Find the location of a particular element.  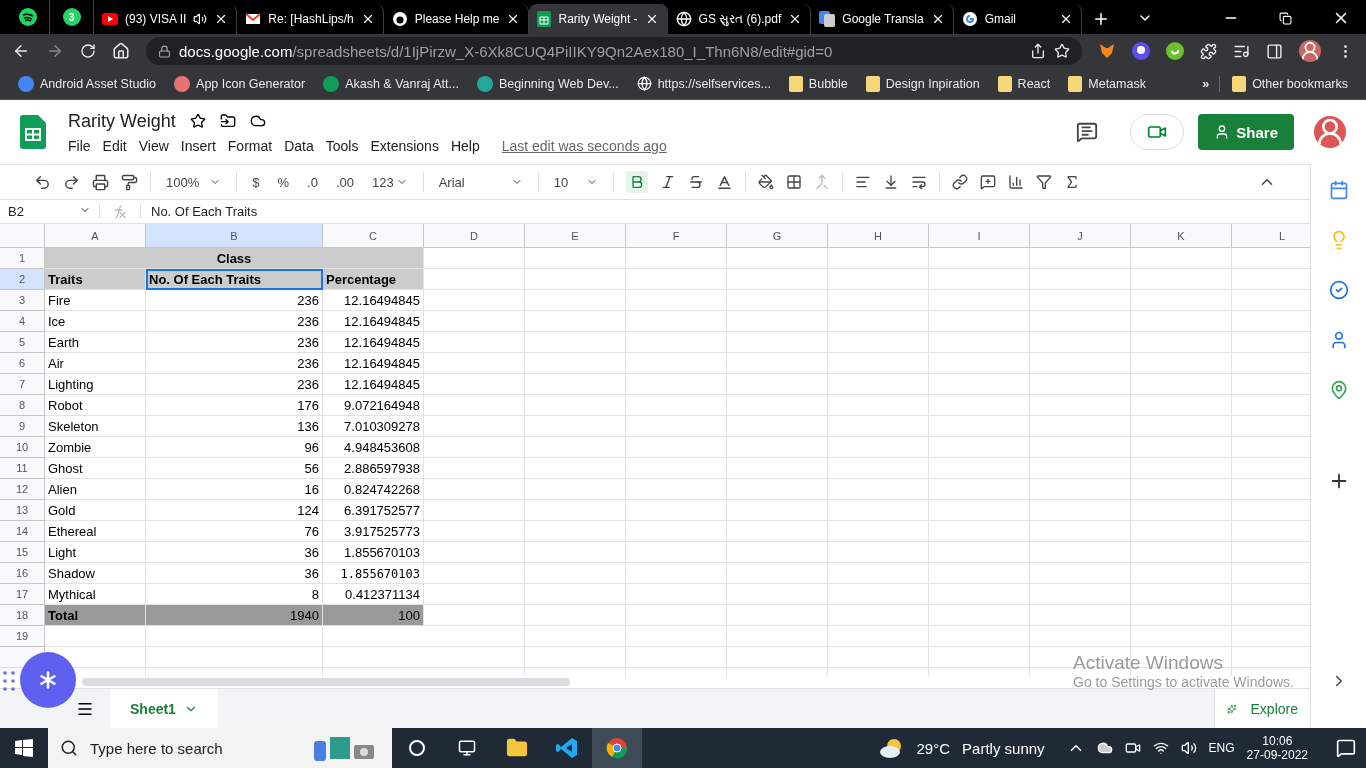

percent-button: % is located at coordinates (283, 182).